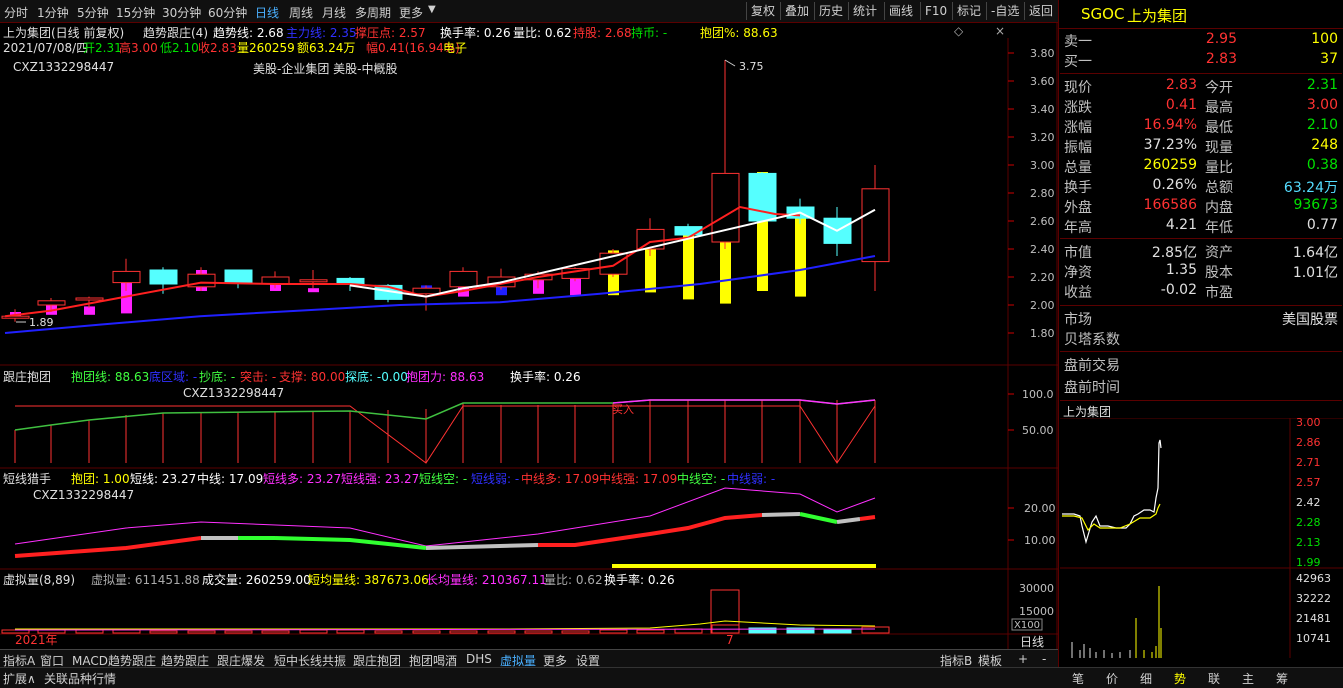  What do you see at coordinates (1282, 678) in the screenshot?
I see `tab-chips: 筹` at bounding box center [1282, 678].